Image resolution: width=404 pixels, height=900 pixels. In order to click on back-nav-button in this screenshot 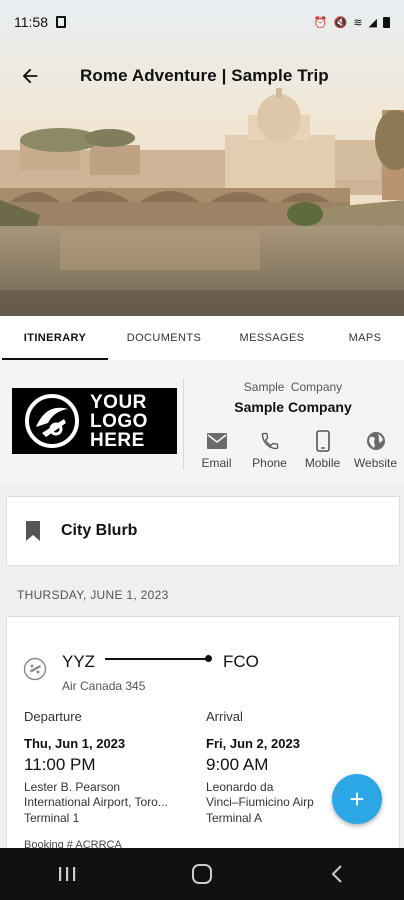, I will do `click(337, 874)`.